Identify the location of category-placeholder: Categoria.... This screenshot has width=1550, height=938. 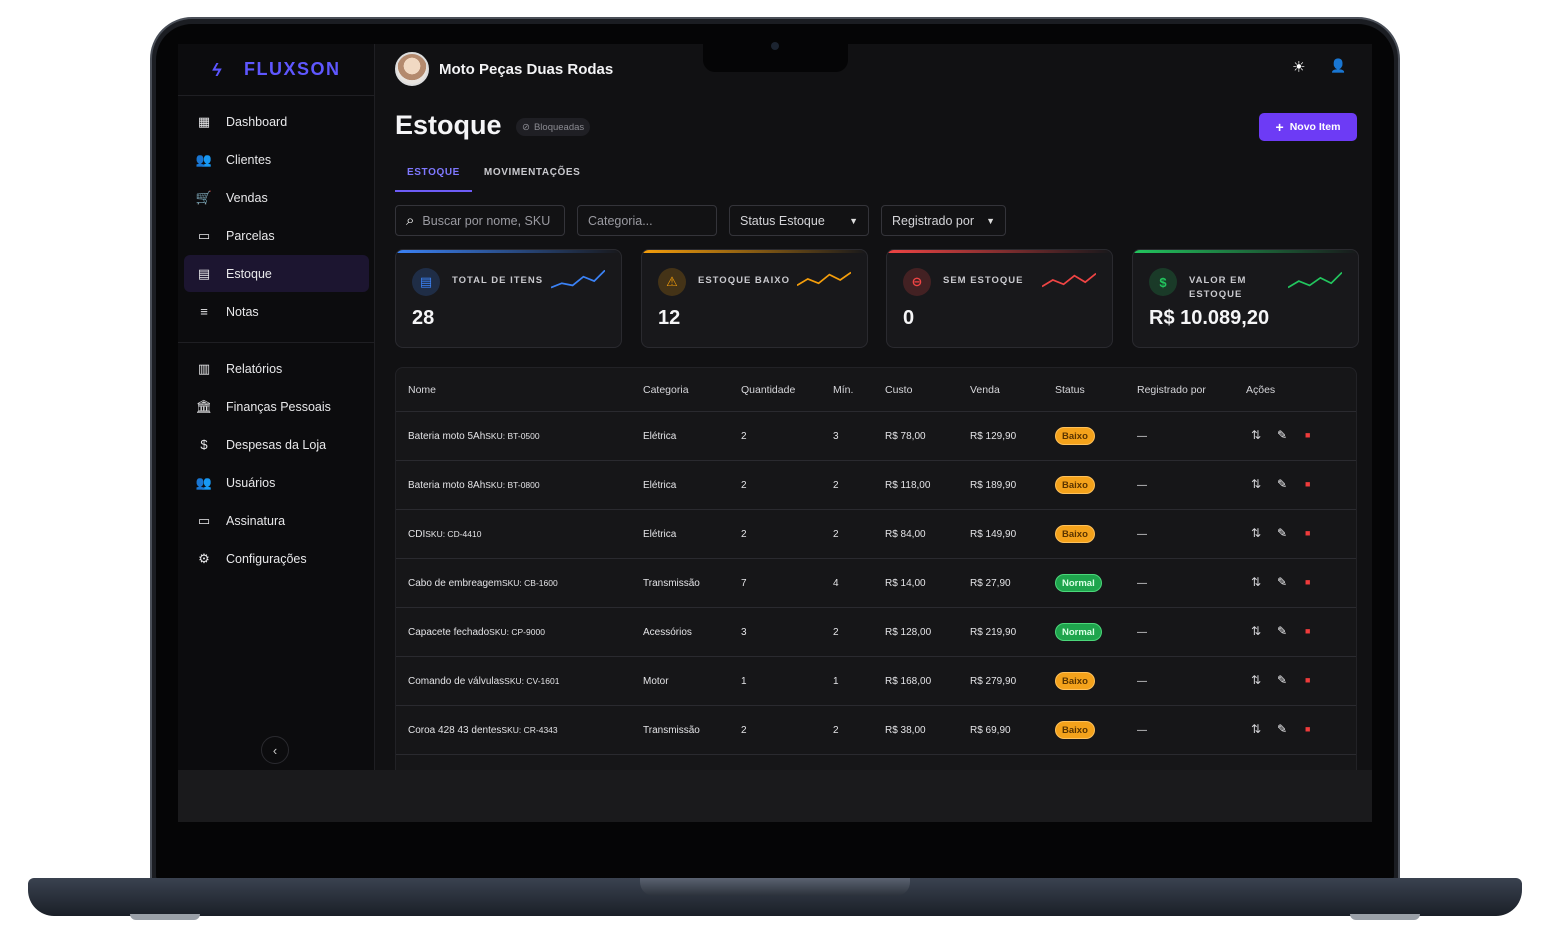
(620, 220).